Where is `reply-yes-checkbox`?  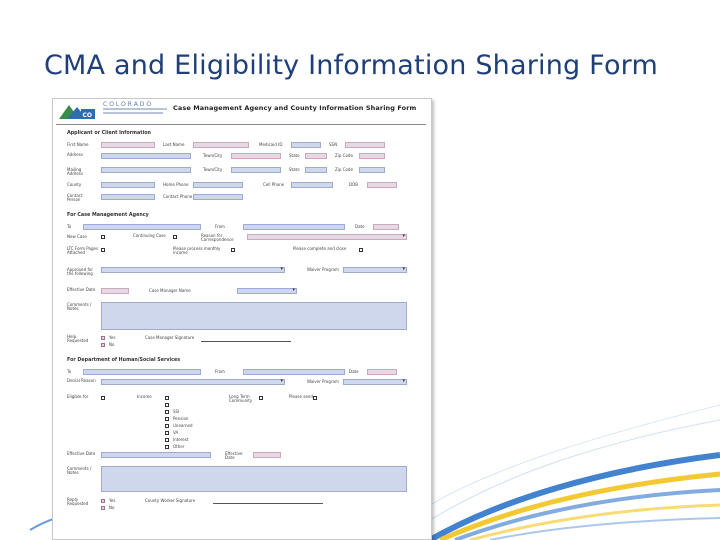 reply-yes-checkbox is located at coordinates (103, 501).